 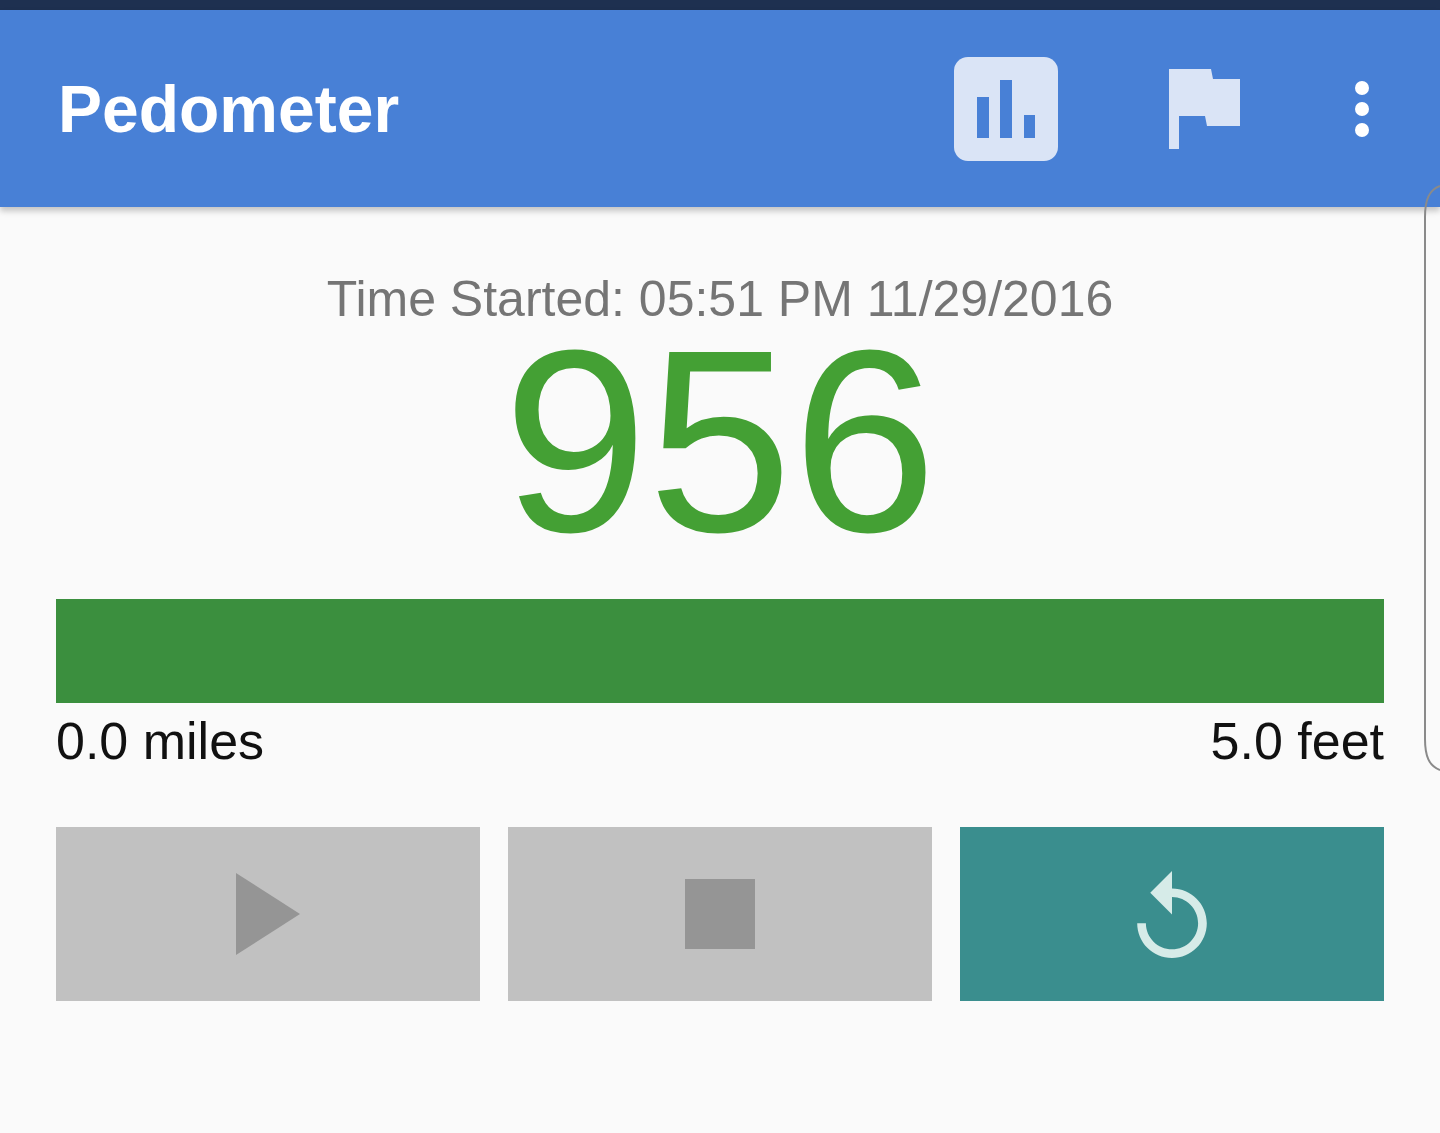 What do you see at coordinates (1431, 478) in the screenshot?
I see `edge-panel-handle` at bounding box center [1431, 478].